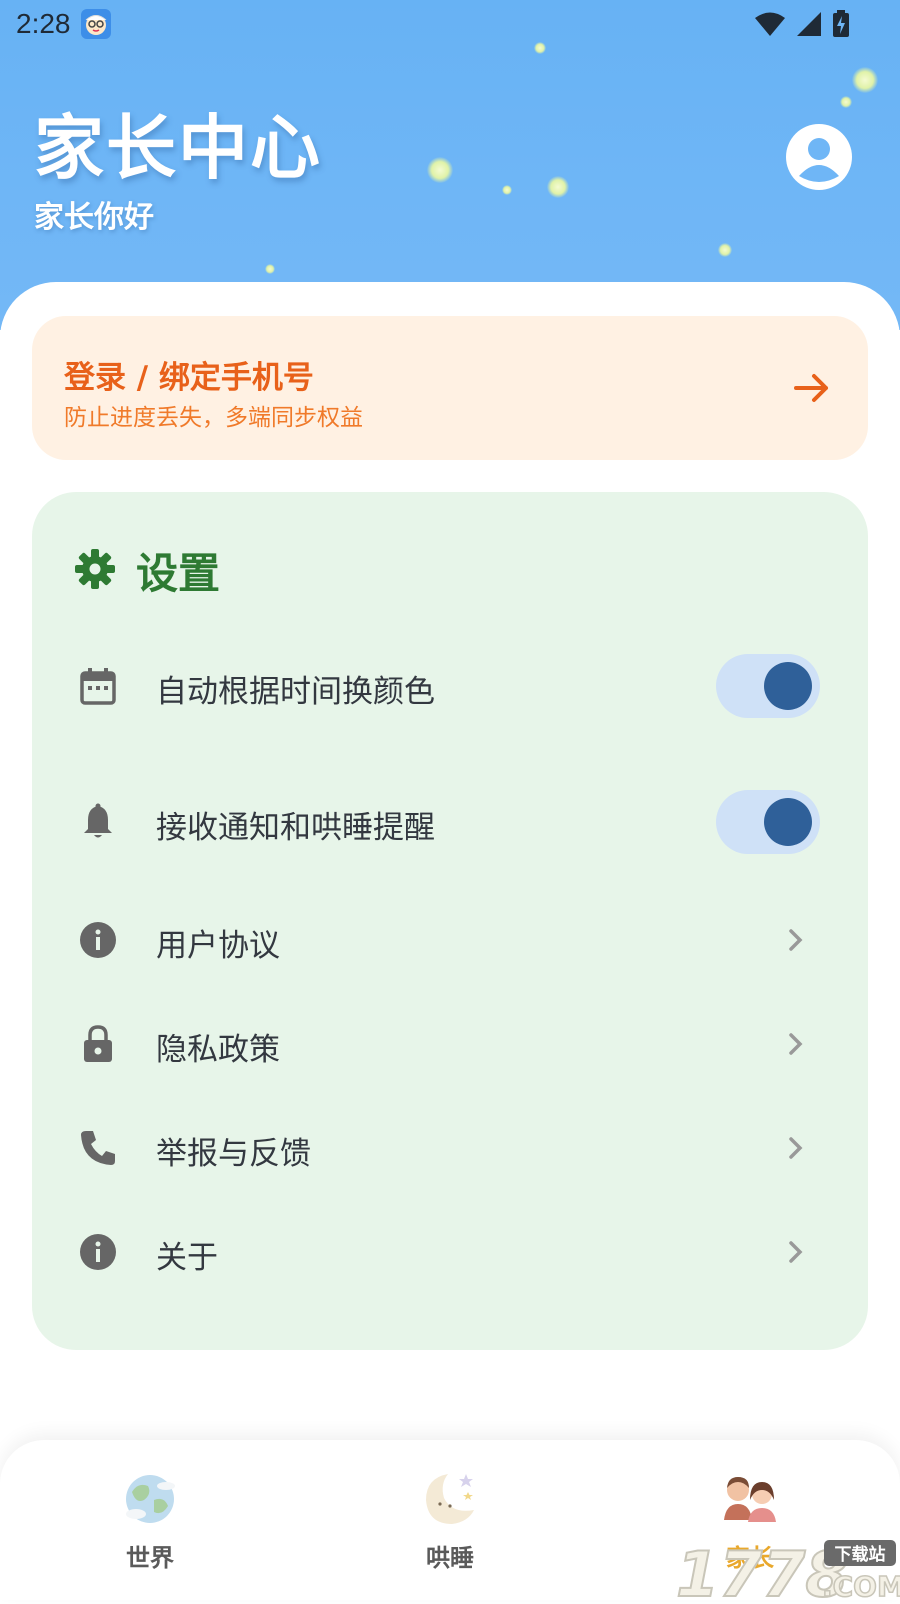  I want to click on nav-item-sleep: 哄睡, so click(450, 1520).